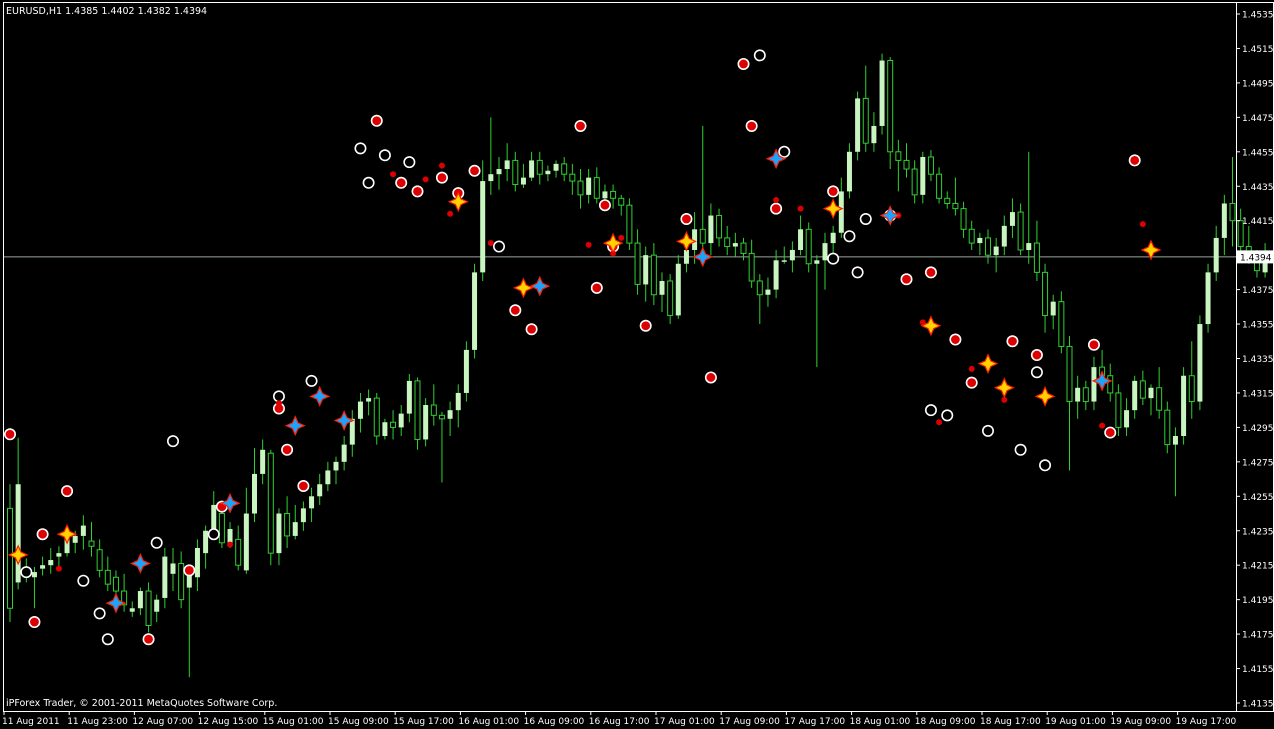 The height and width of the screenshot is (729, 1274). I want to click on x-tick-label: 19 Aug 17:00, so click(1206, 722).